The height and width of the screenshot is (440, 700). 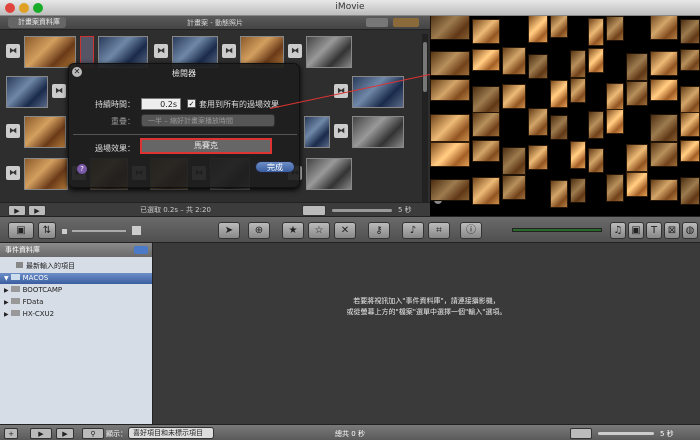 I want to click on library-item-macos: ▼ MACOS, so click(x=76, y=278).